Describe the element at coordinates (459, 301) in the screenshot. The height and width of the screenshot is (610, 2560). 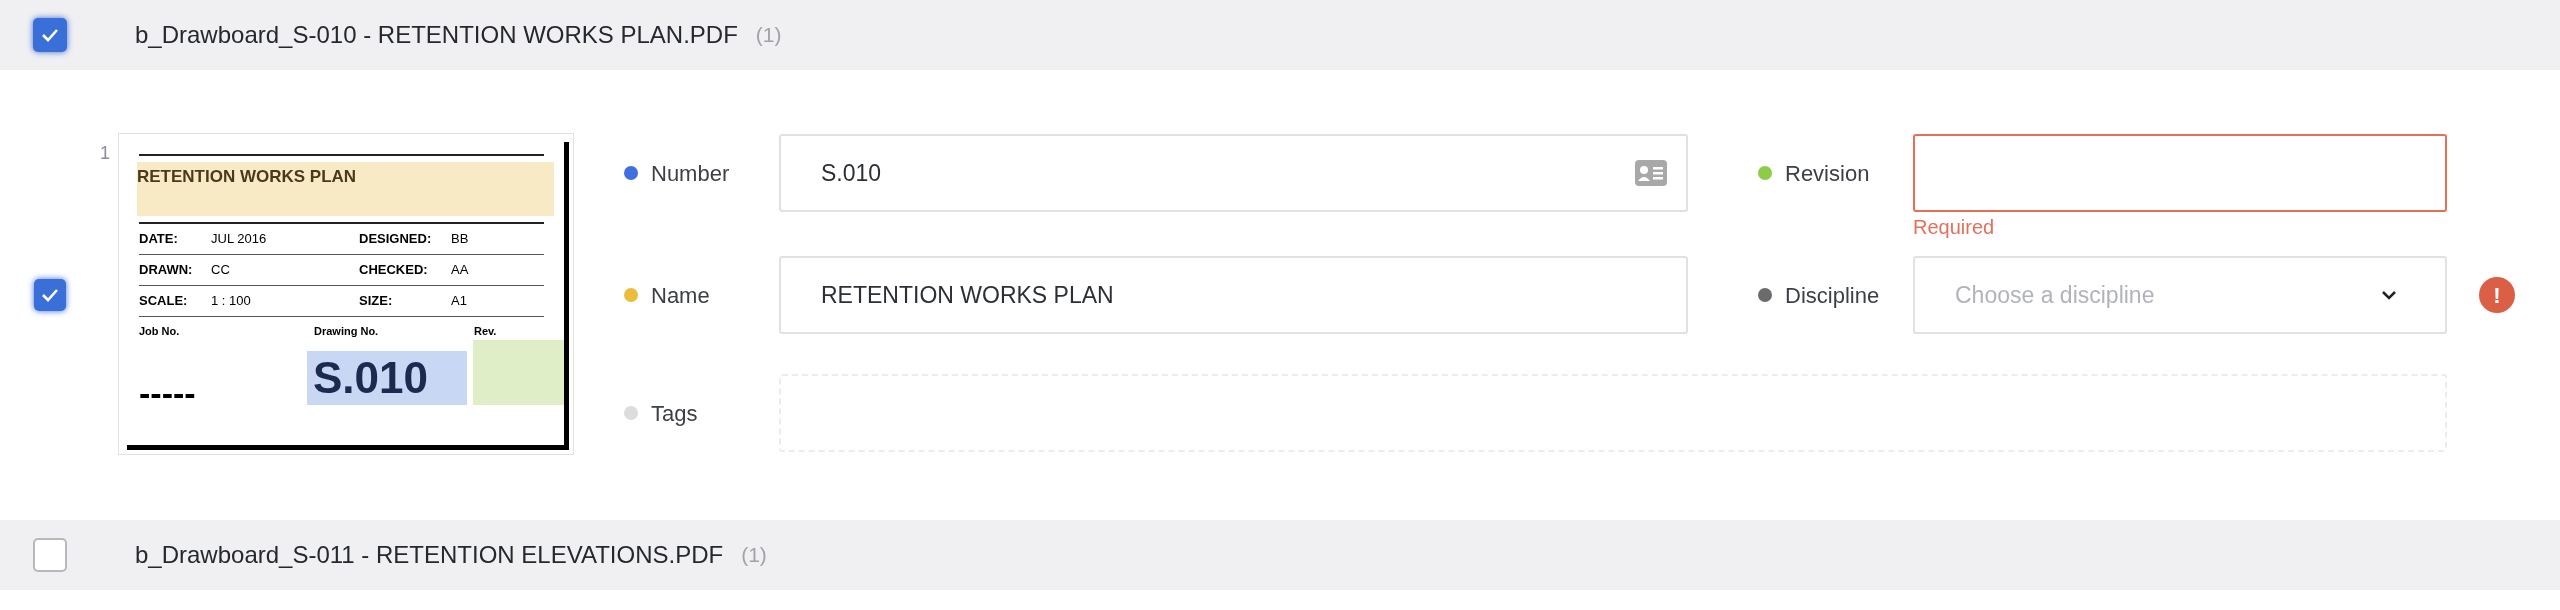
I see `field-value: A1` at that location.